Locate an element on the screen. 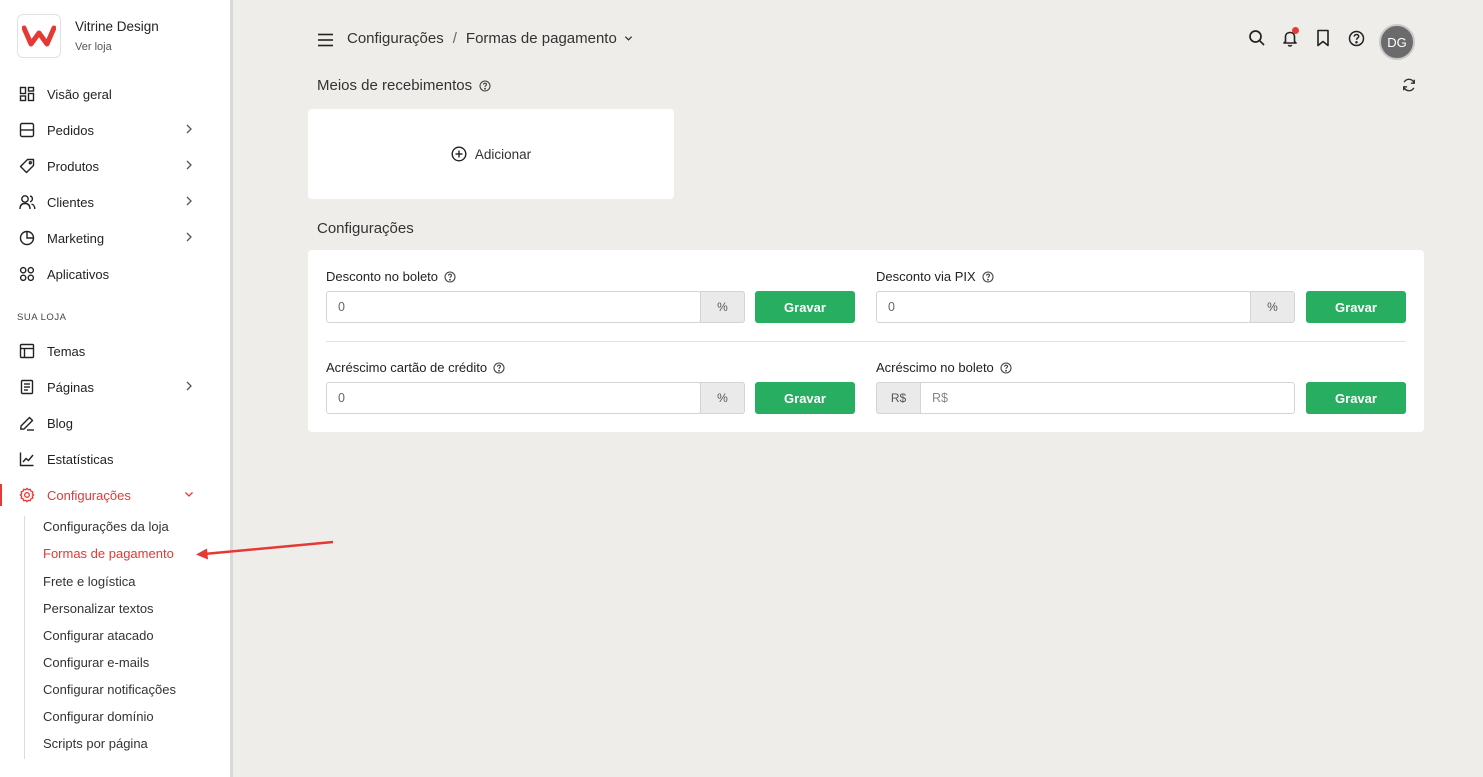  bookmark-icon is located at coordinates (1323, 38).